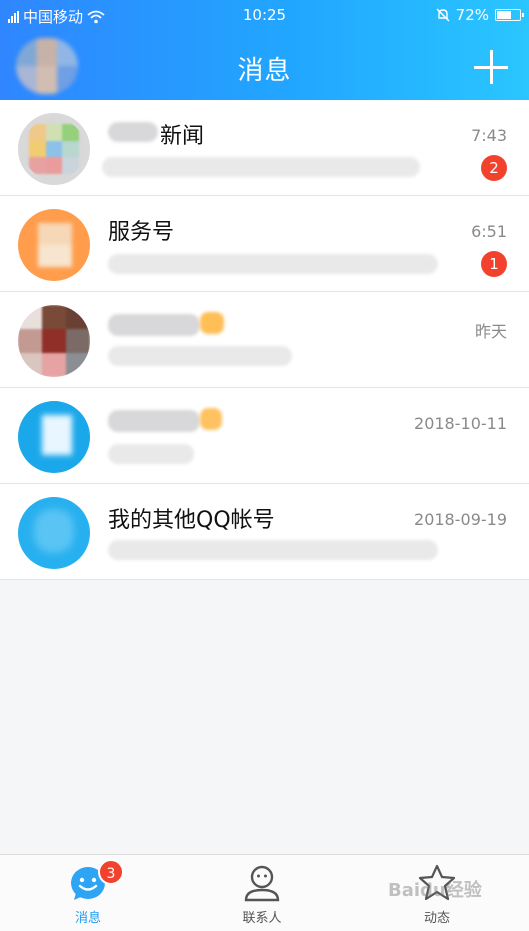 This screenshot has height=931, width=529. Describe the element at coordinates (435, 890) in the screenshot. I see `watermark: Baidu经验` at that location.